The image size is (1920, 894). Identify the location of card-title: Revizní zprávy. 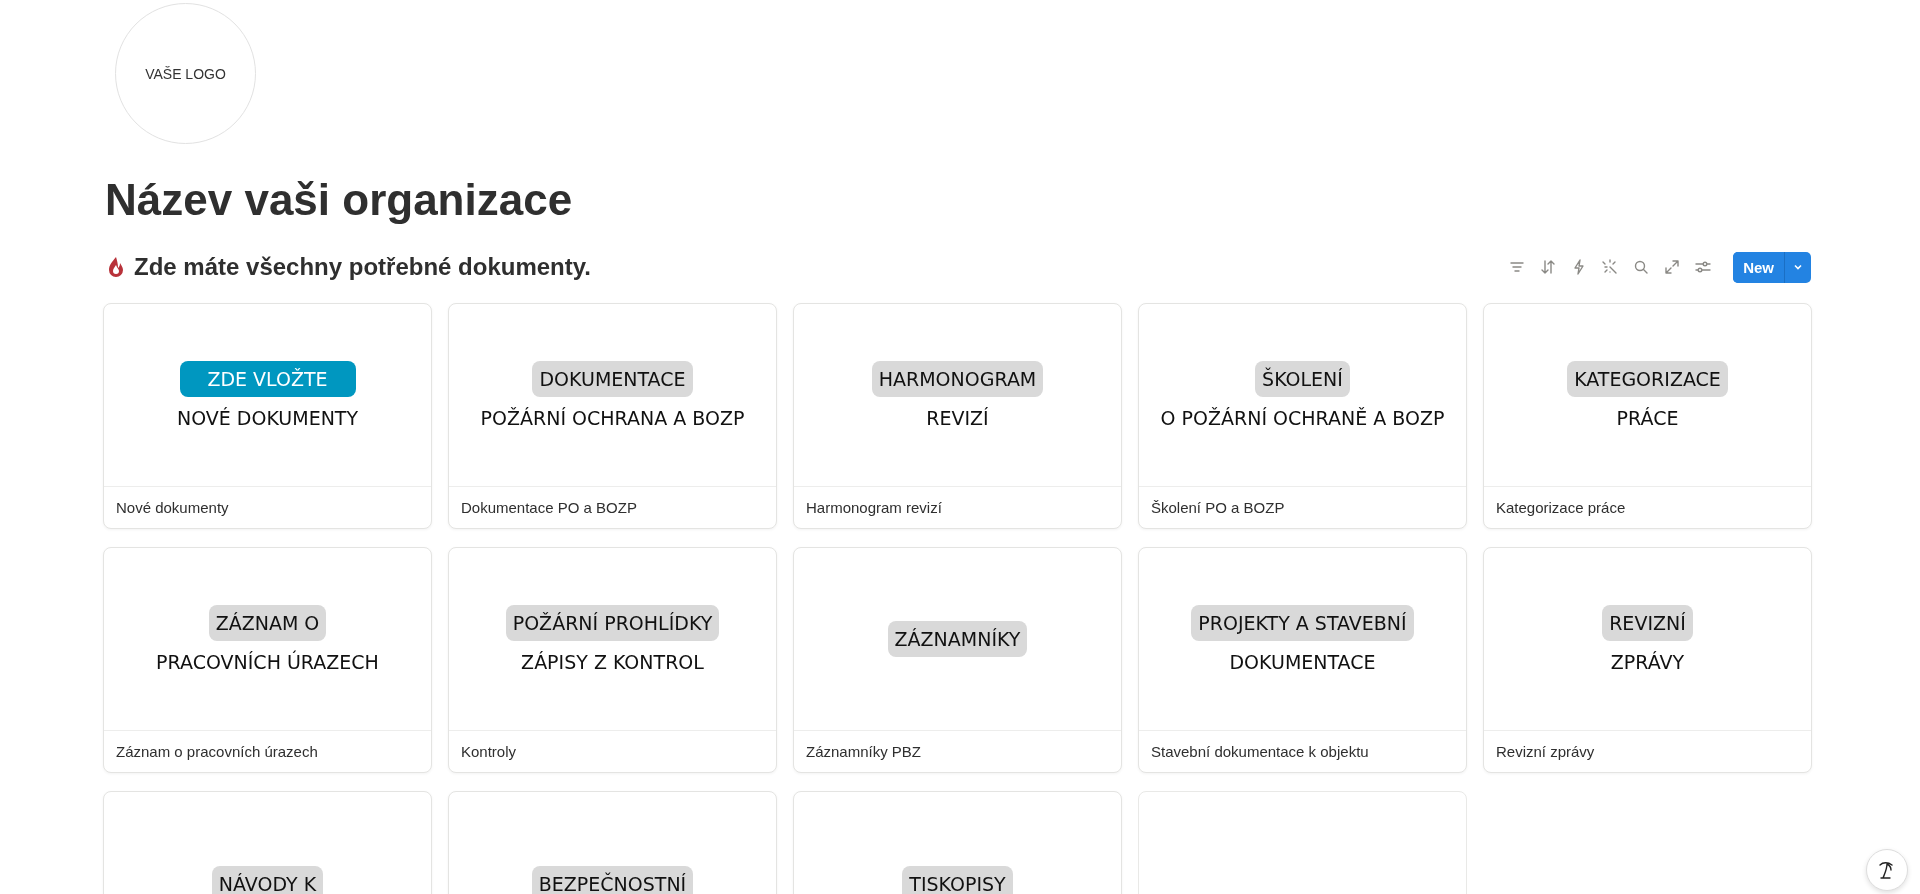
(1545, 752).